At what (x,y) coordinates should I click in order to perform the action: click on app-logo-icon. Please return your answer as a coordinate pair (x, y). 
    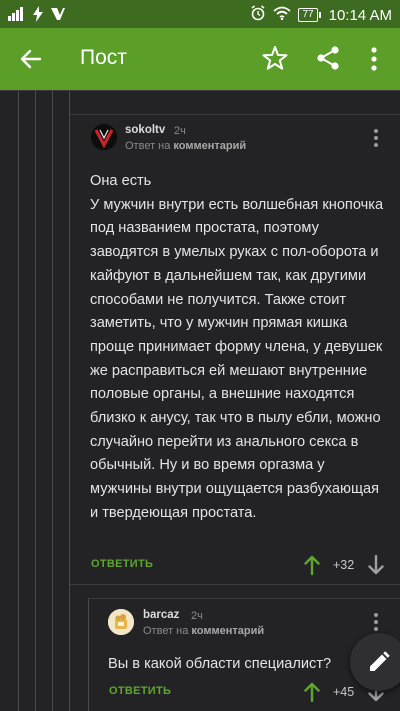
    Looking at the image, I should click on (58, 16).